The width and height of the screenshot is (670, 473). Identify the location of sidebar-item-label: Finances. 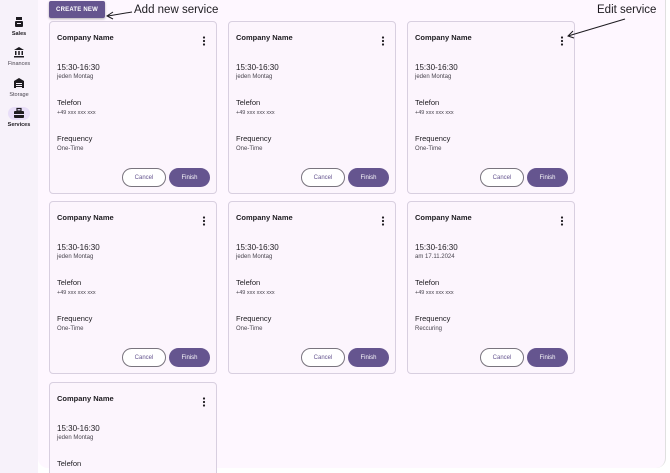
(19, 64).